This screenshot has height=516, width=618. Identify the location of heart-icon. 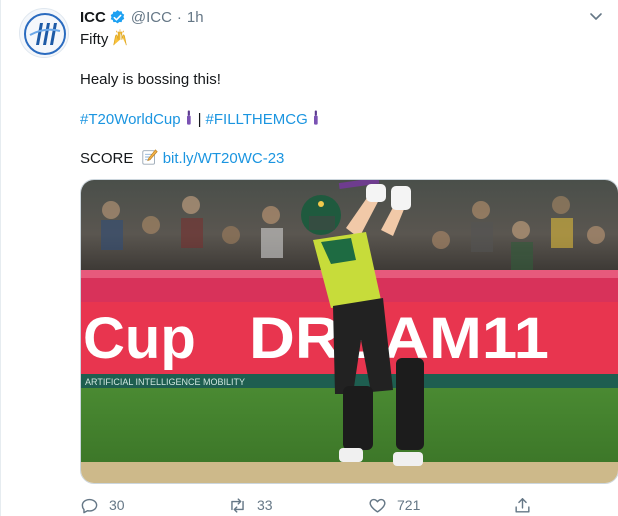
(377, 505).